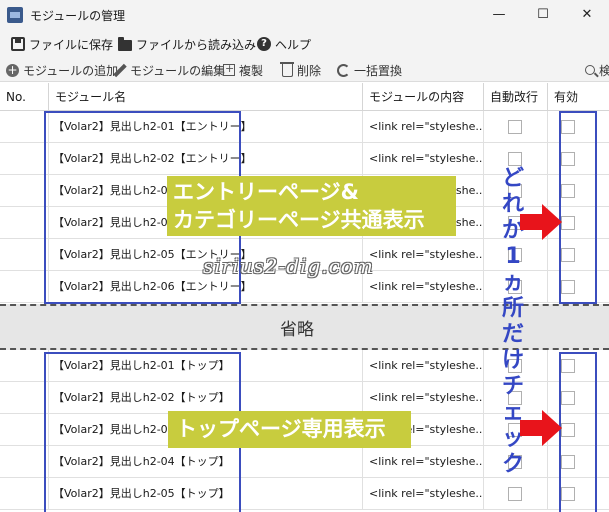 The image size is (609, 512). Describe the element at coordinates (71, 44) in the screenshot. I see `save-to-file-label: ファイルに保存` at that location.